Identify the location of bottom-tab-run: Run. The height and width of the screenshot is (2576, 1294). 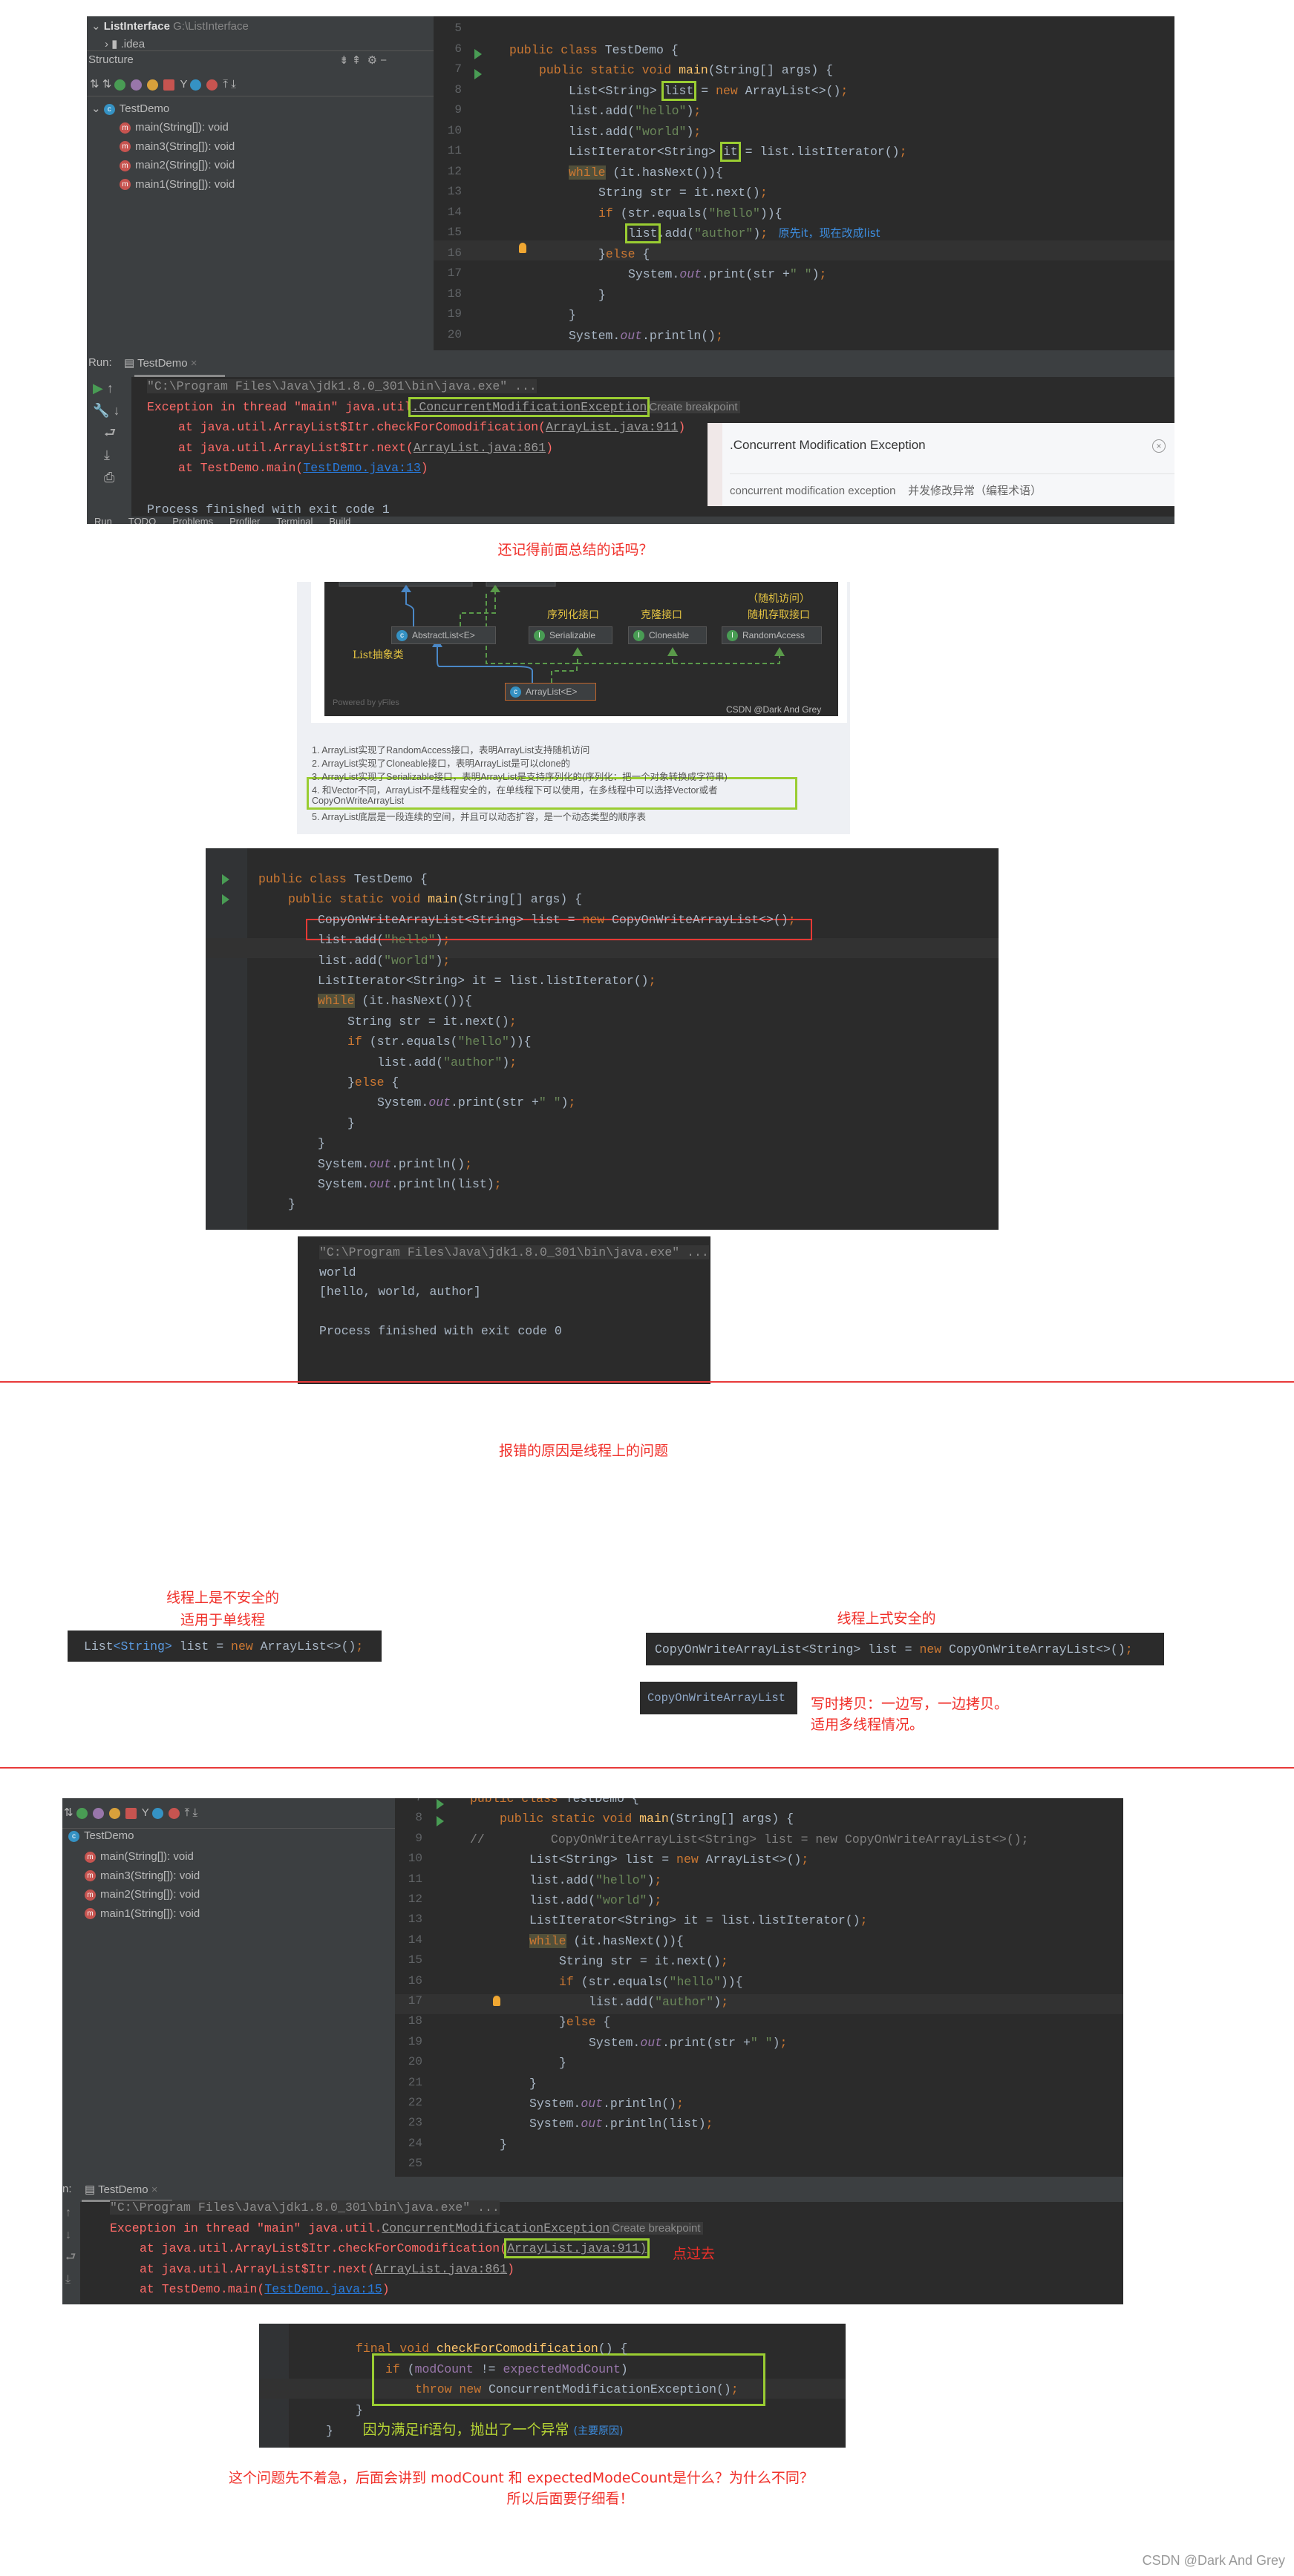
(103, 520).